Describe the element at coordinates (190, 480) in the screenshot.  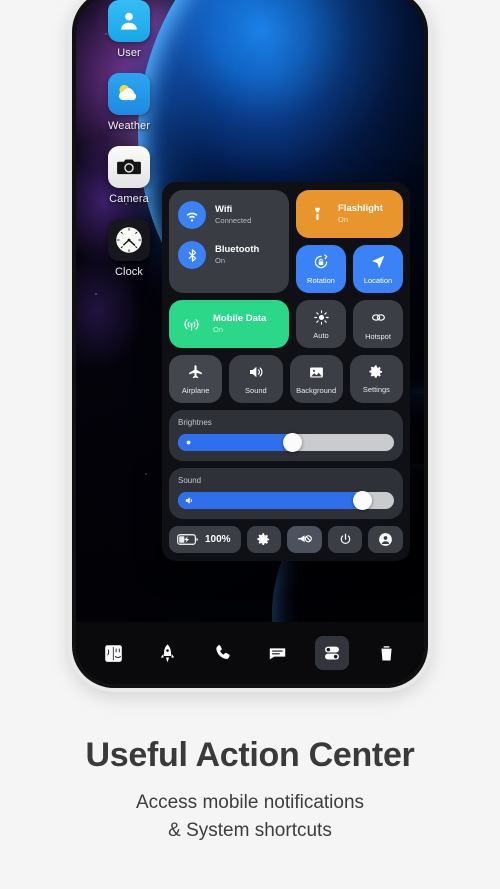
I see `sound-slider-label: Sound` at that location.